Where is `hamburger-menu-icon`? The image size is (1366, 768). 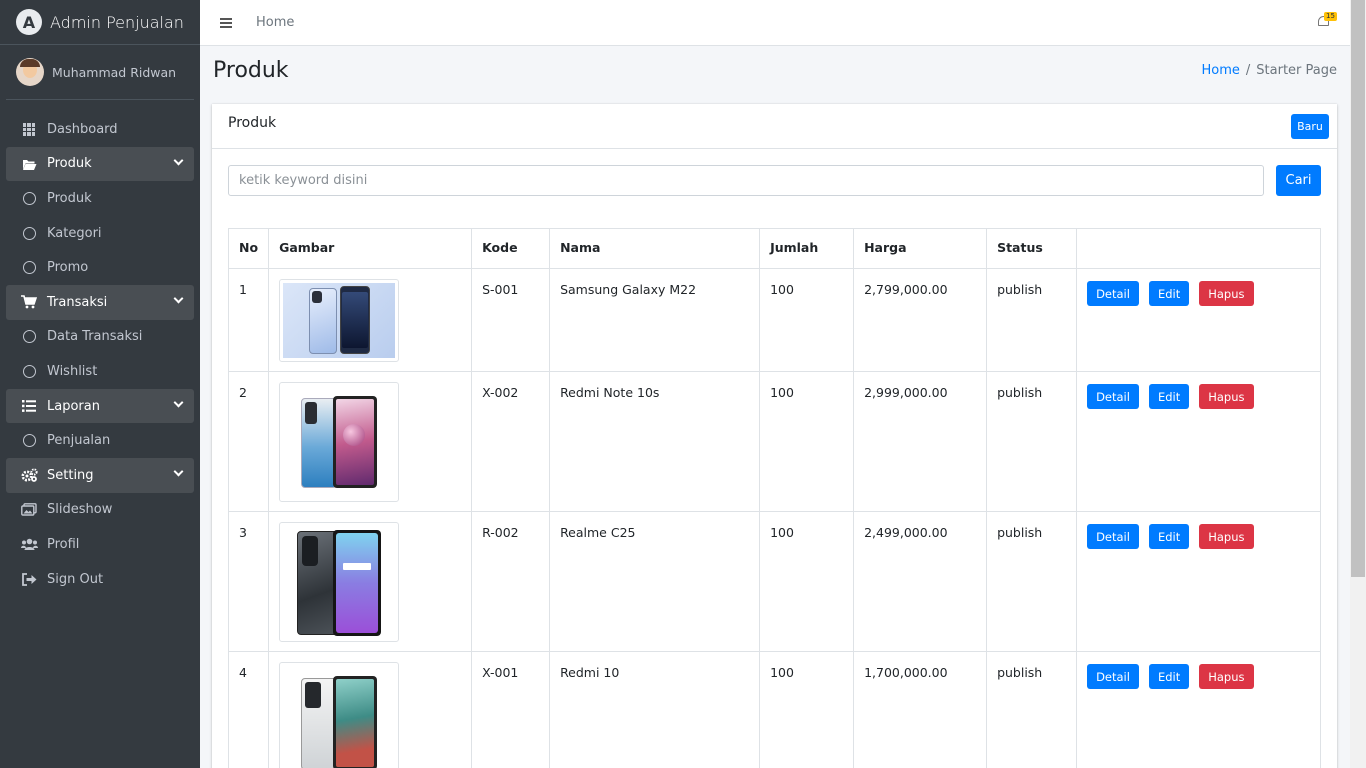 hamburger-menu-icon is located at coordinates (226, 22).